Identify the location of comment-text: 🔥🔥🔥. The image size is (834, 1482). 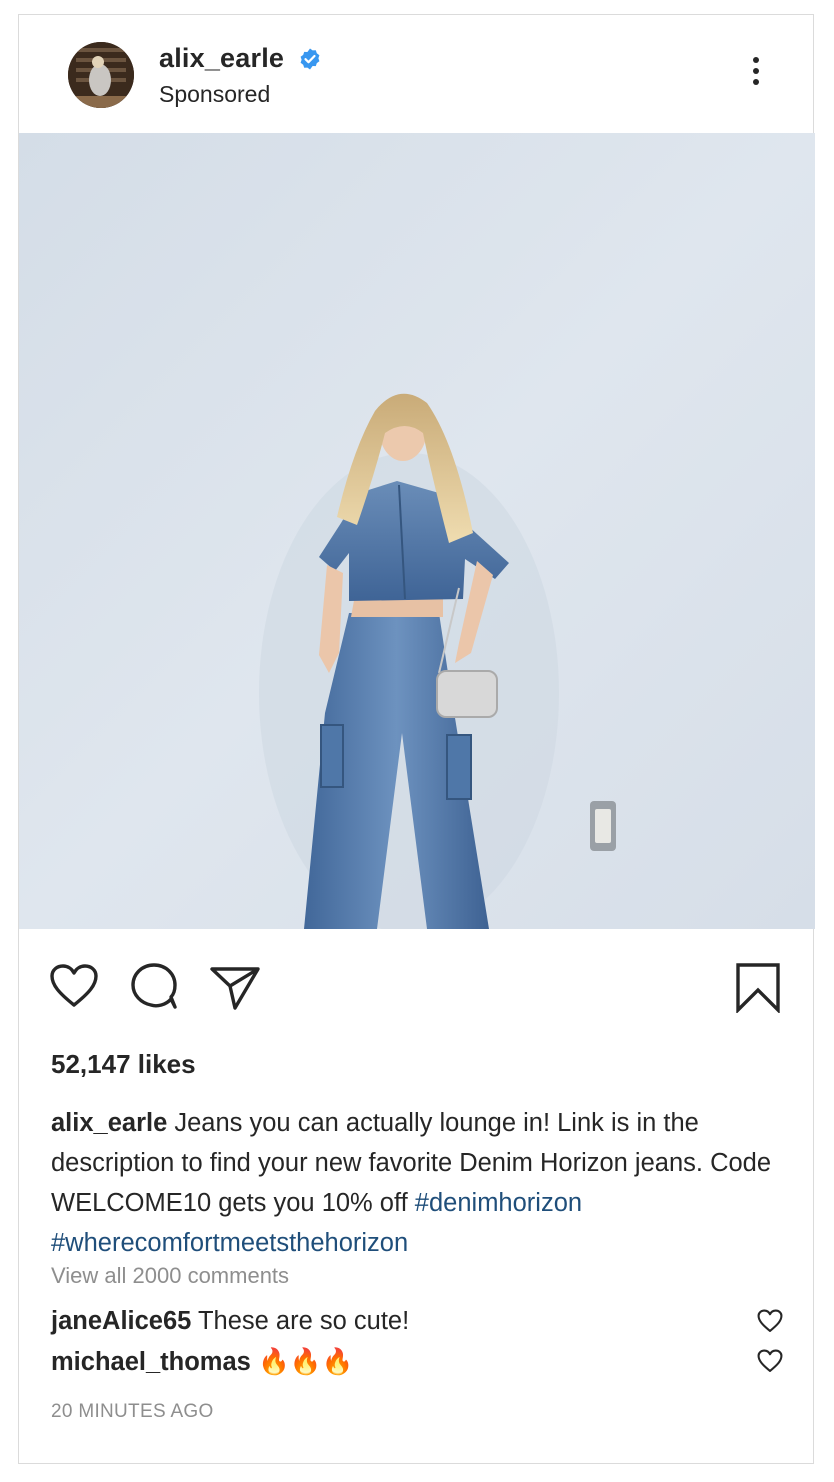
(305, 1362).